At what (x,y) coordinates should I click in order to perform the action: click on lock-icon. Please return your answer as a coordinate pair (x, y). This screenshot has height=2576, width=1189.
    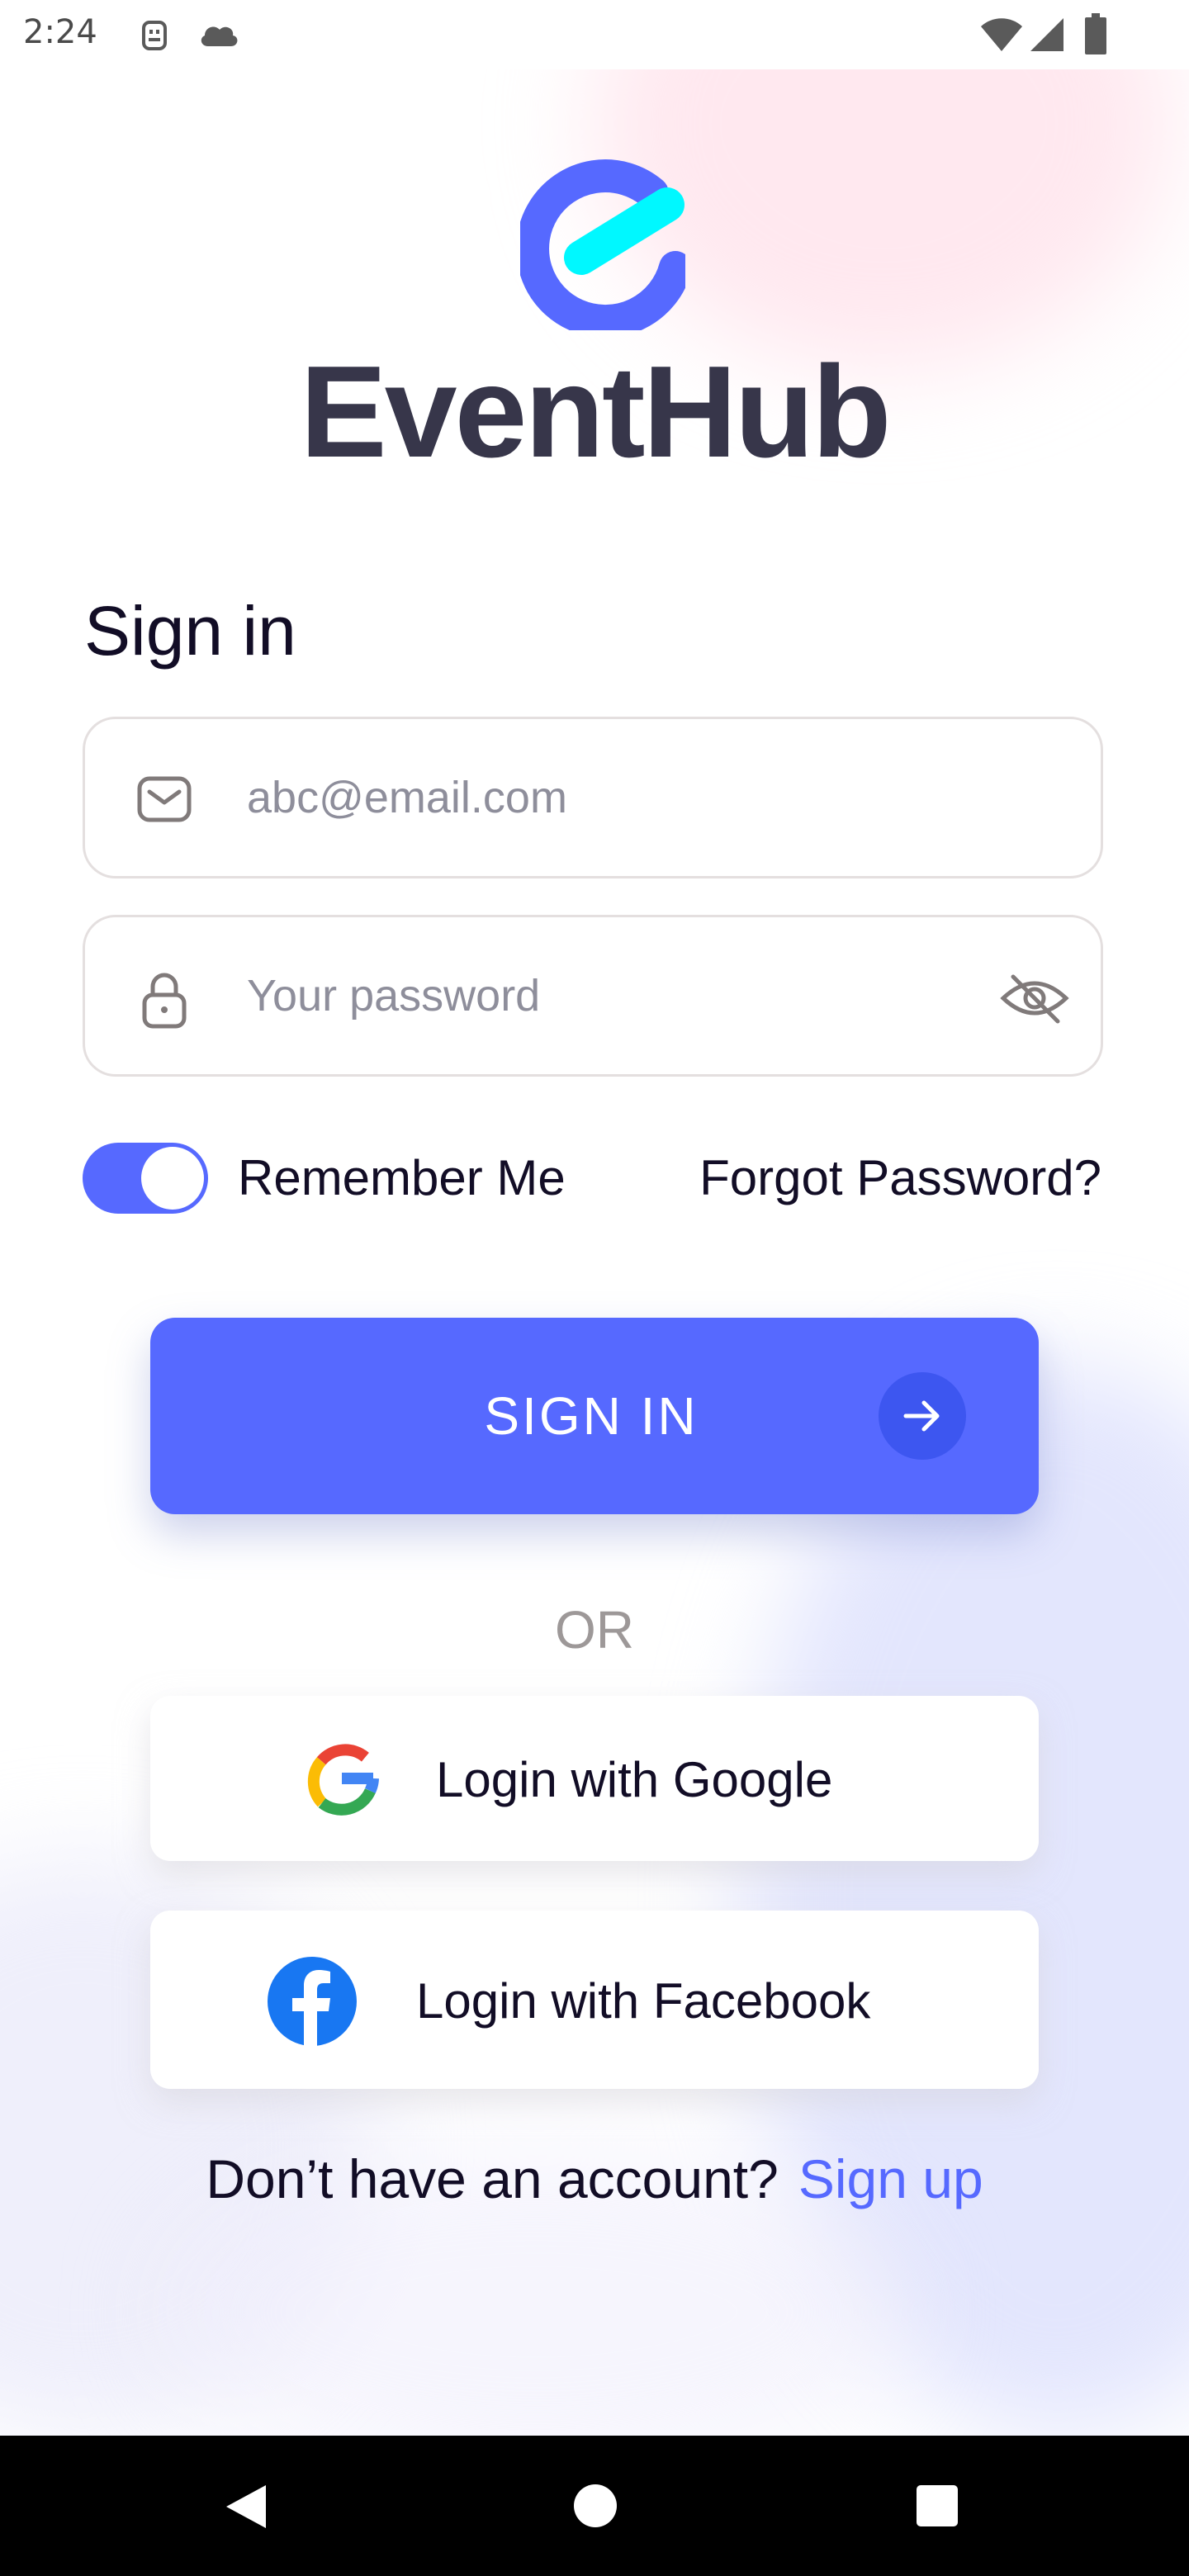
    Looking at the image, I should click on (164, 1001).